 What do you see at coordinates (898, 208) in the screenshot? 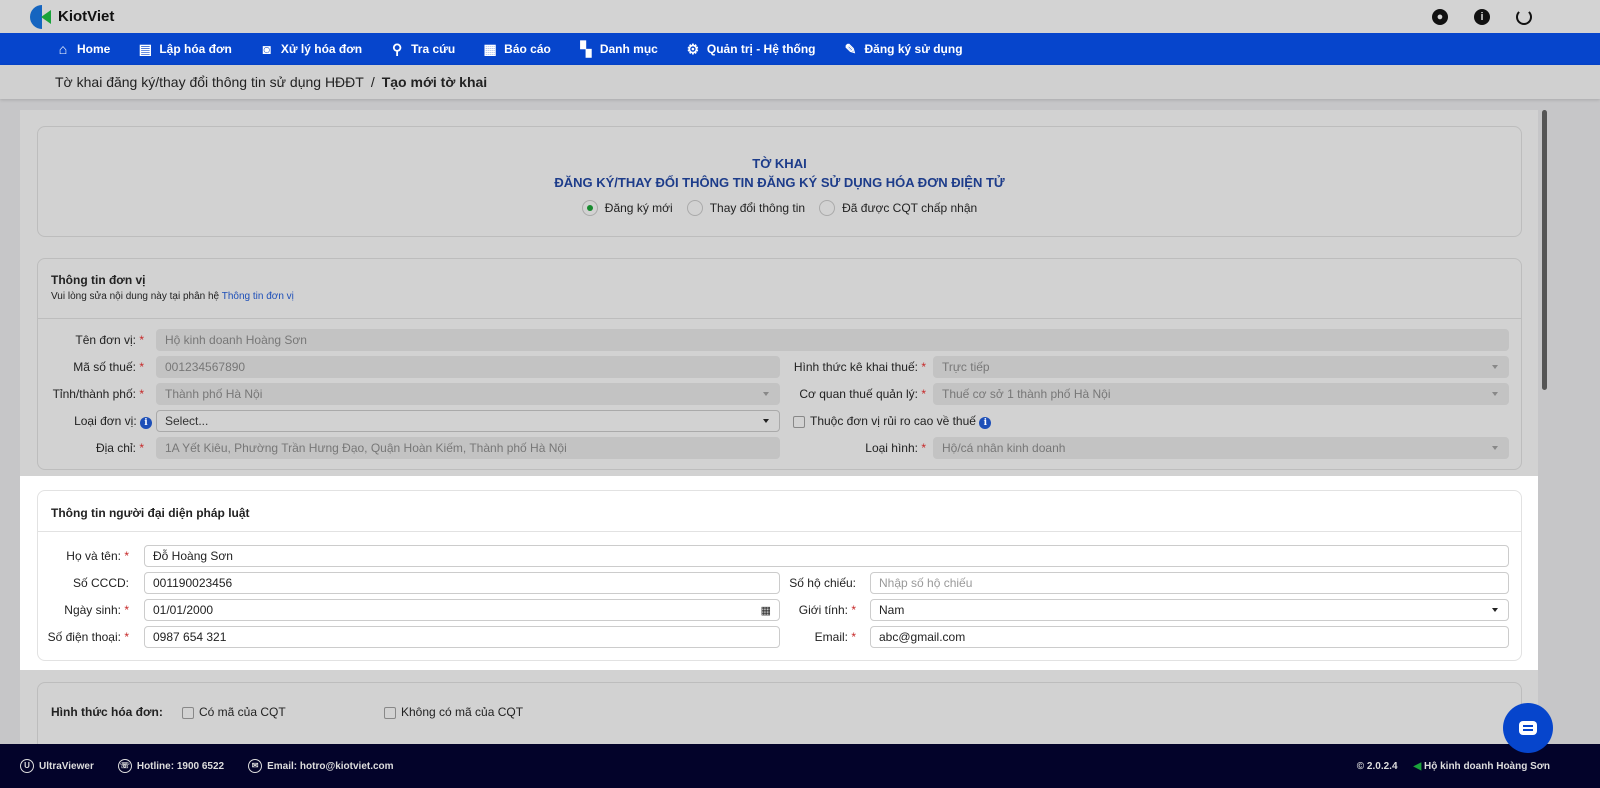
I see `radio-accepted: Đã được CQT chấp nhận` at bounding box center [898, 208].